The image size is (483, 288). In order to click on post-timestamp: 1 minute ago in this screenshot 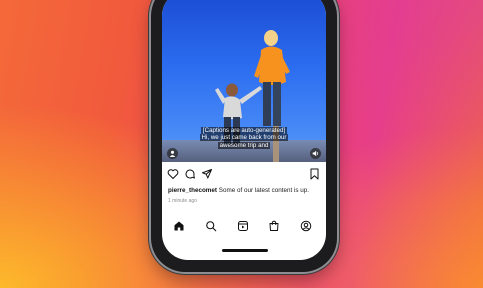, I will do `click(182, 201)`.